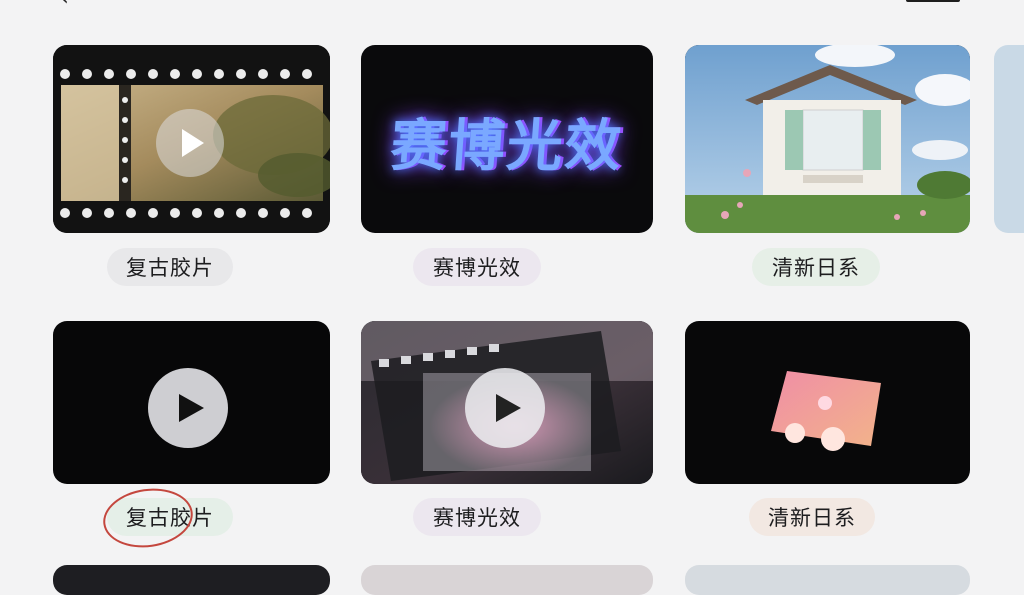 This screenshot has height=595, width=1024. What do you see at coordinates (816, 267) in the screenshot?
I see `template-label-fresh-japanese: 清新日系` at bounding box center [816, 267].